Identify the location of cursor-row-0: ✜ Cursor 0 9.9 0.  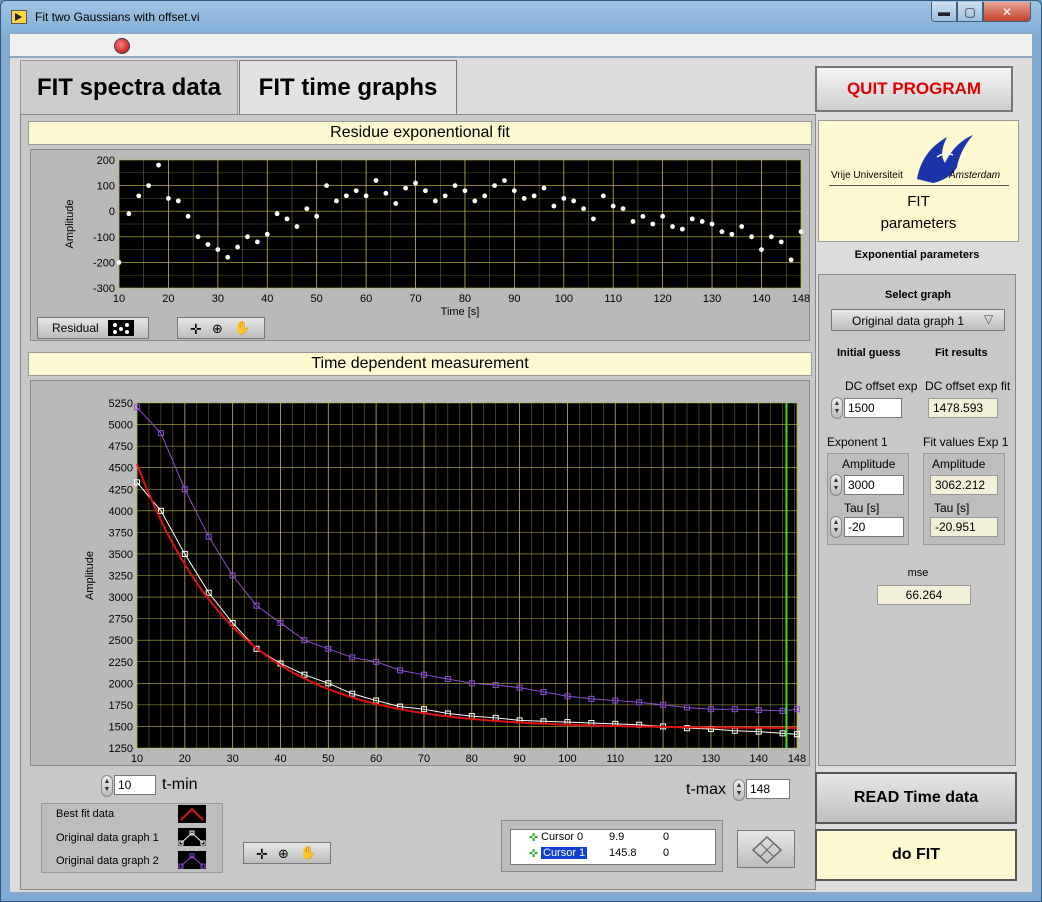
(614, 839).